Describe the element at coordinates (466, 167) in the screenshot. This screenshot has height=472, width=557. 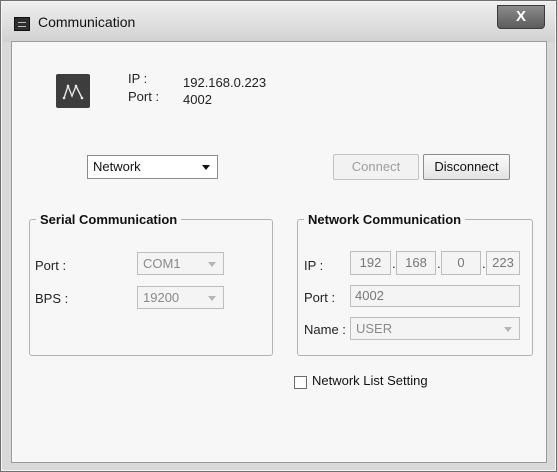
I see `disconnect-button: Disconnect` at that location.